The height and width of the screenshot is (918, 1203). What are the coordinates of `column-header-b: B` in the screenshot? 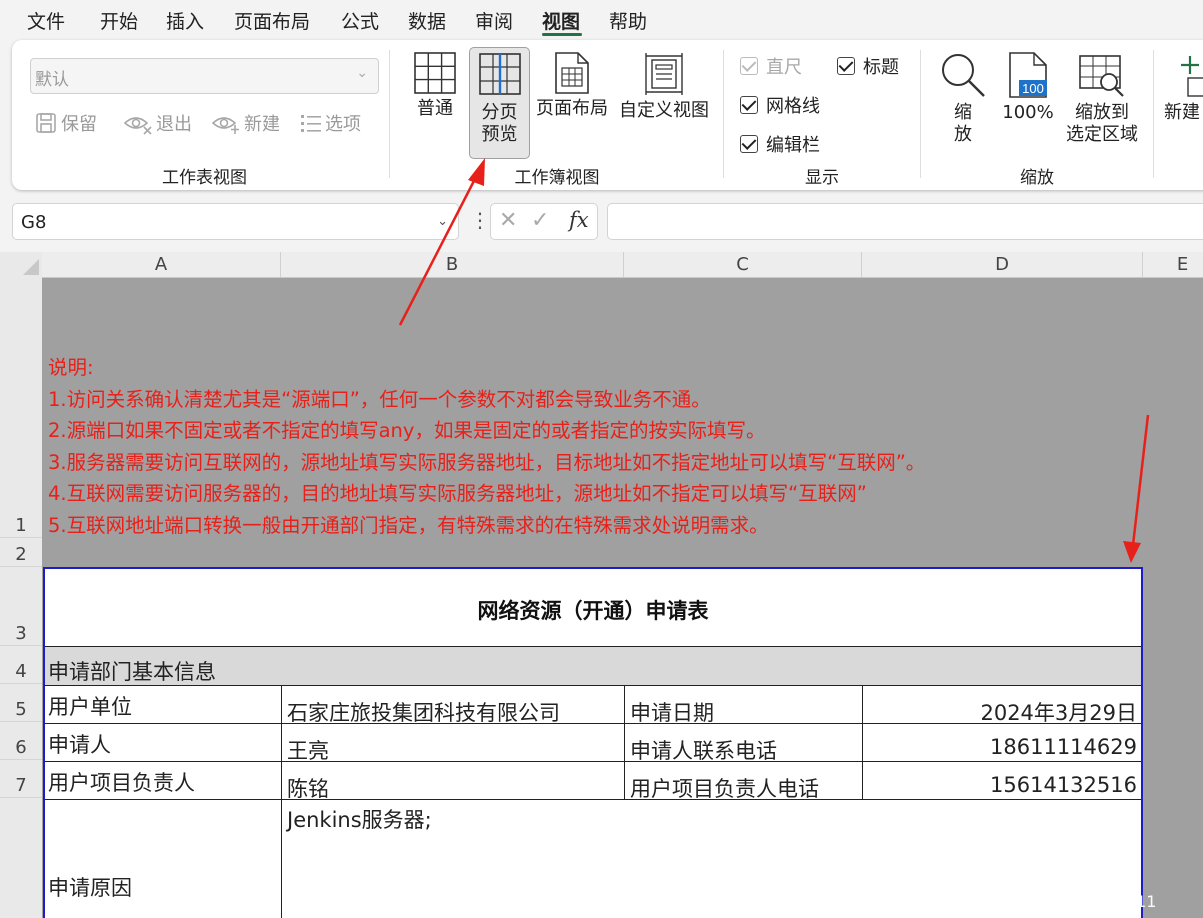 It's located at (452, 265).